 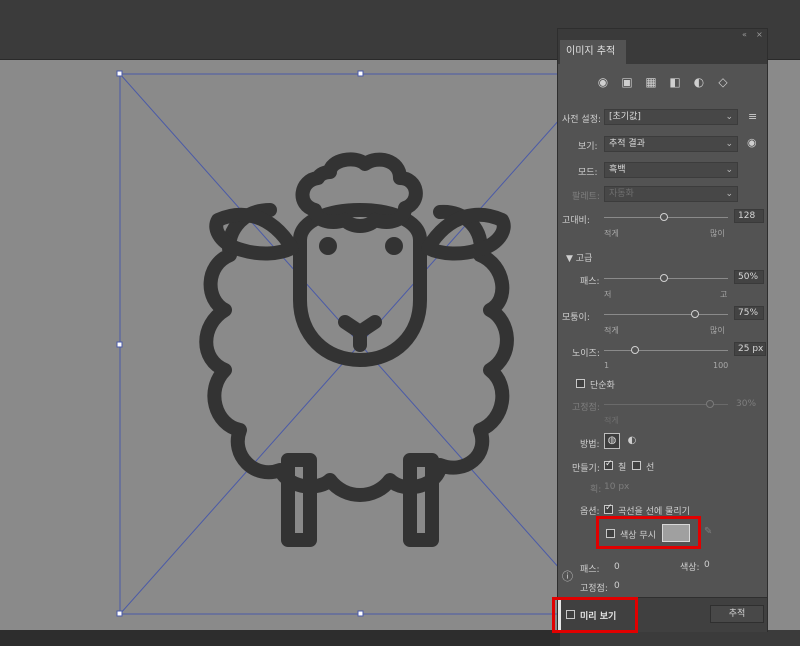 What do you see at coordinates (671, 170) in the screenshot?
I see `mode-dropdown: 흑백 ⌄` at bounding box center [671, 170].